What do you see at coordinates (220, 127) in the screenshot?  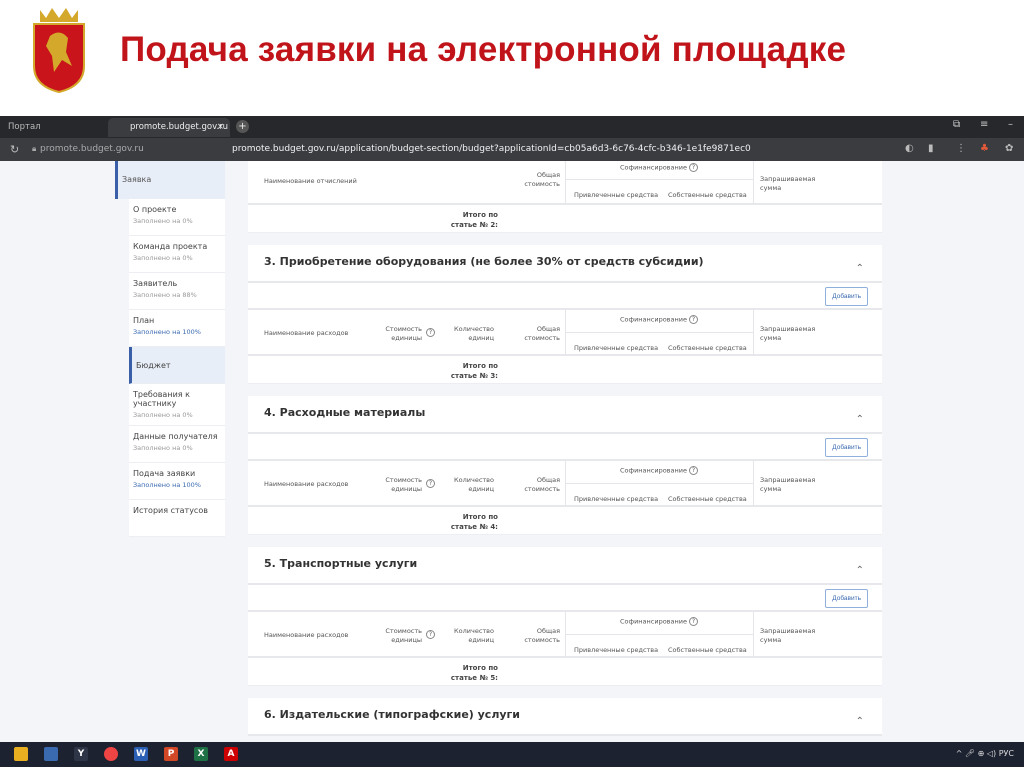 I see `close-tab-icon: ×` at bounding box center [220, 127].